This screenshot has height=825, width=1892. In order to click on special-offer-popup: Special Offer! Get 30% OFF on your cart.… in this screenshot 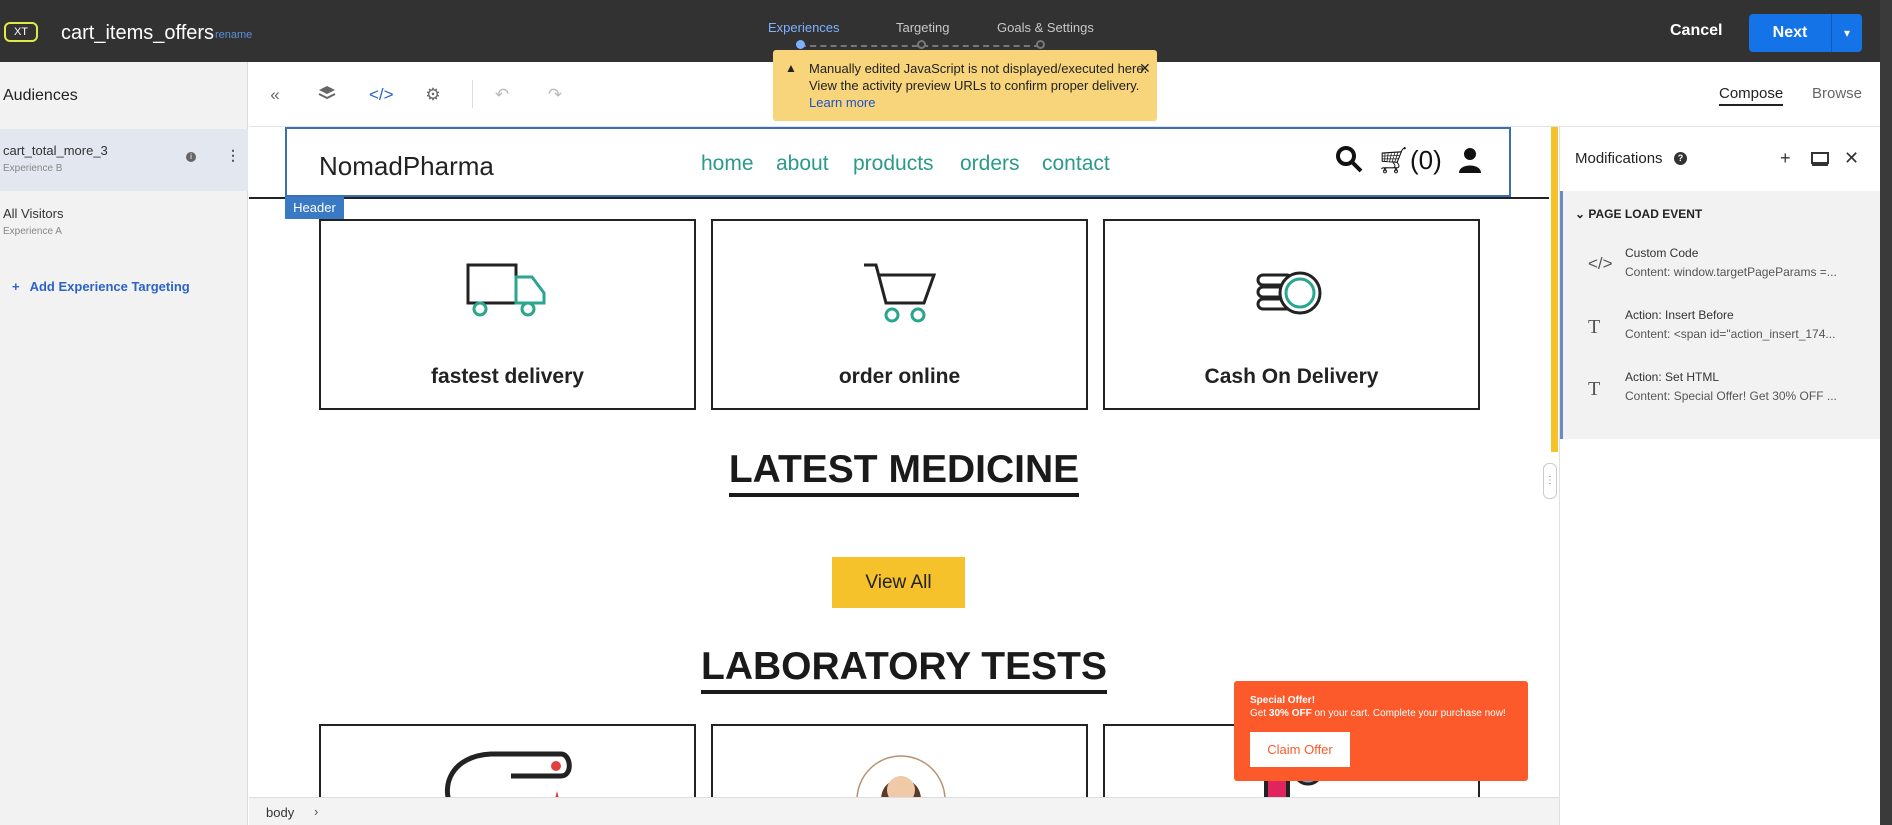, I will do `click(1381, 731)`.